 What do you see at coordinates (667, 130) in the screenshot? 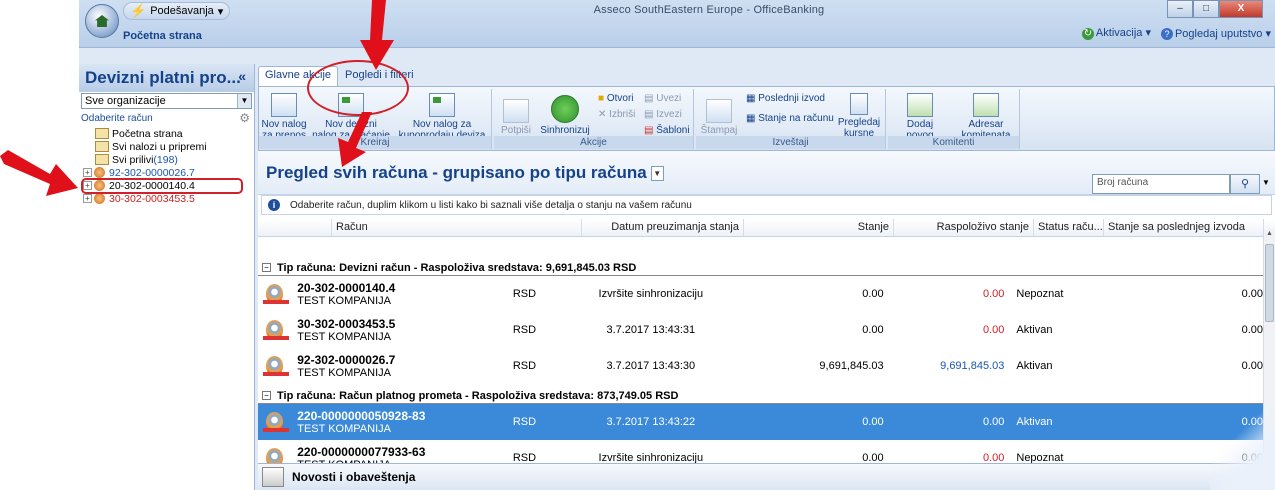
I see `templates-button: ▤ Šabloni` at bounding box center [667, 130].